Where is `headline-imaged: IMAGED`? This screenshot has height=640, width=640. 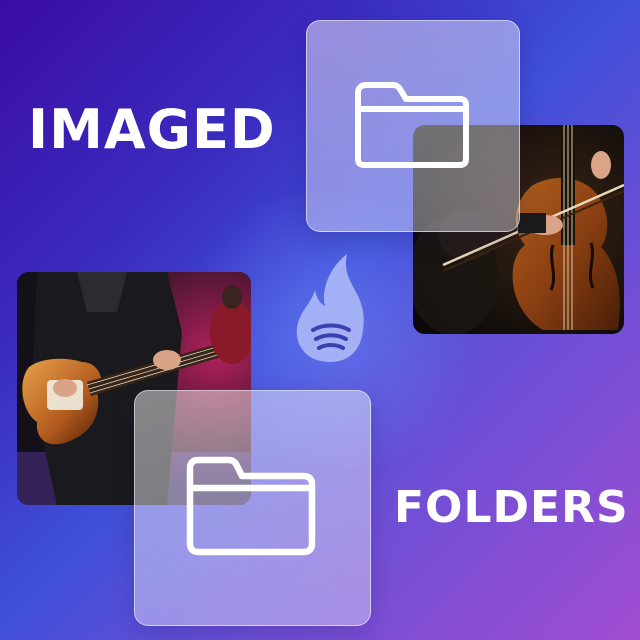
headline-imaged: IMAGED is located at coordinates (152, 129).